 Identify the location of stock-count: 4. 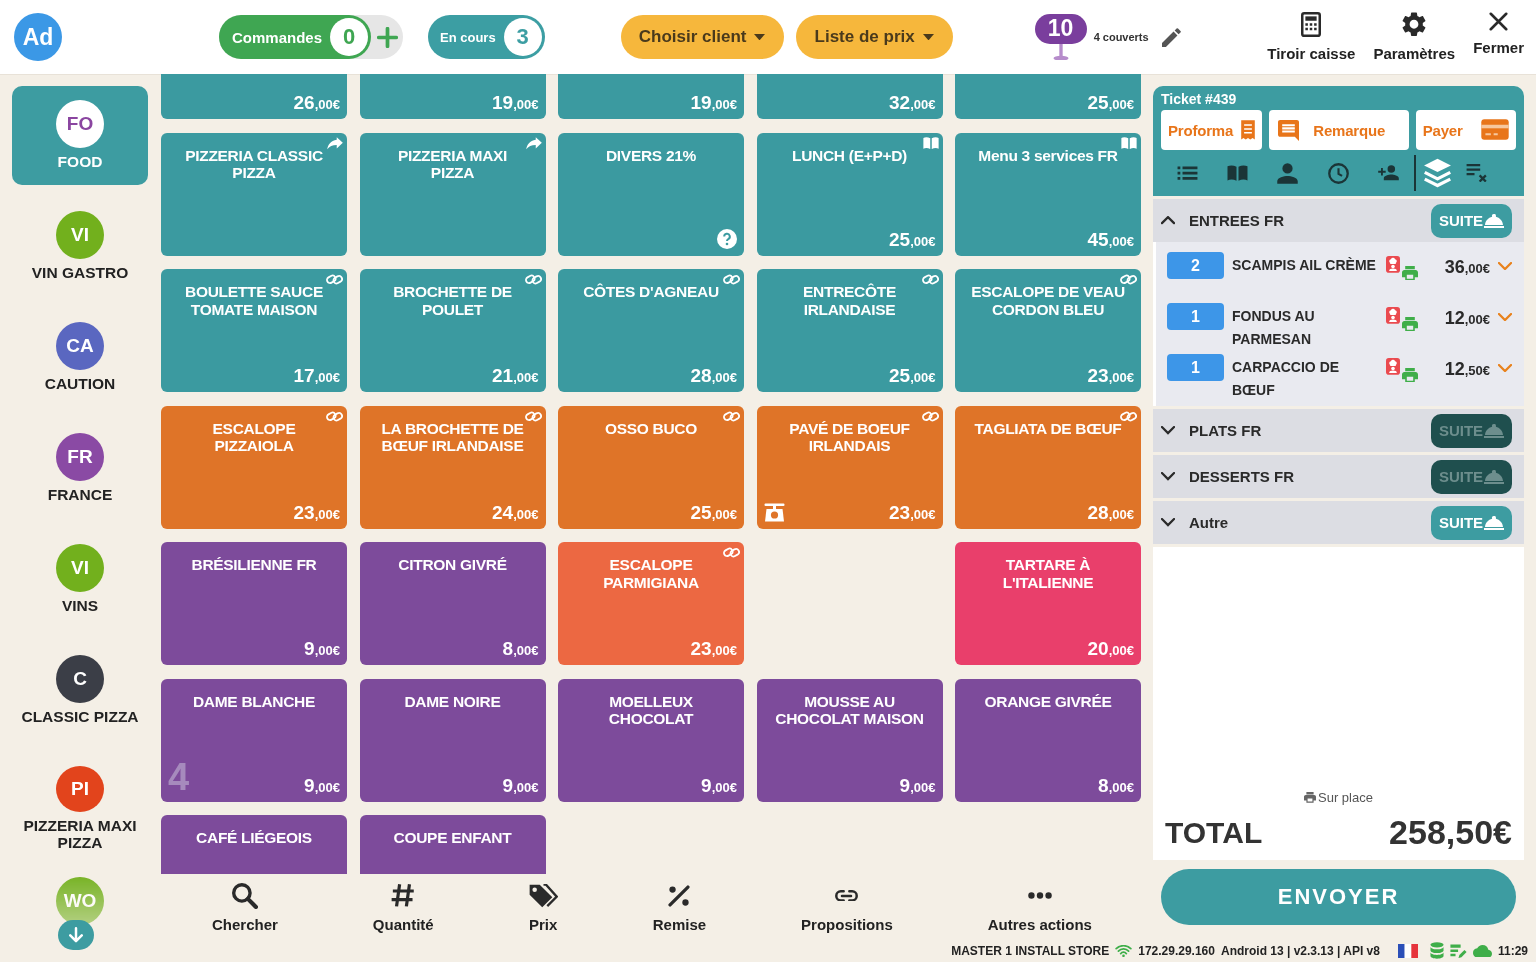
(179, 777).